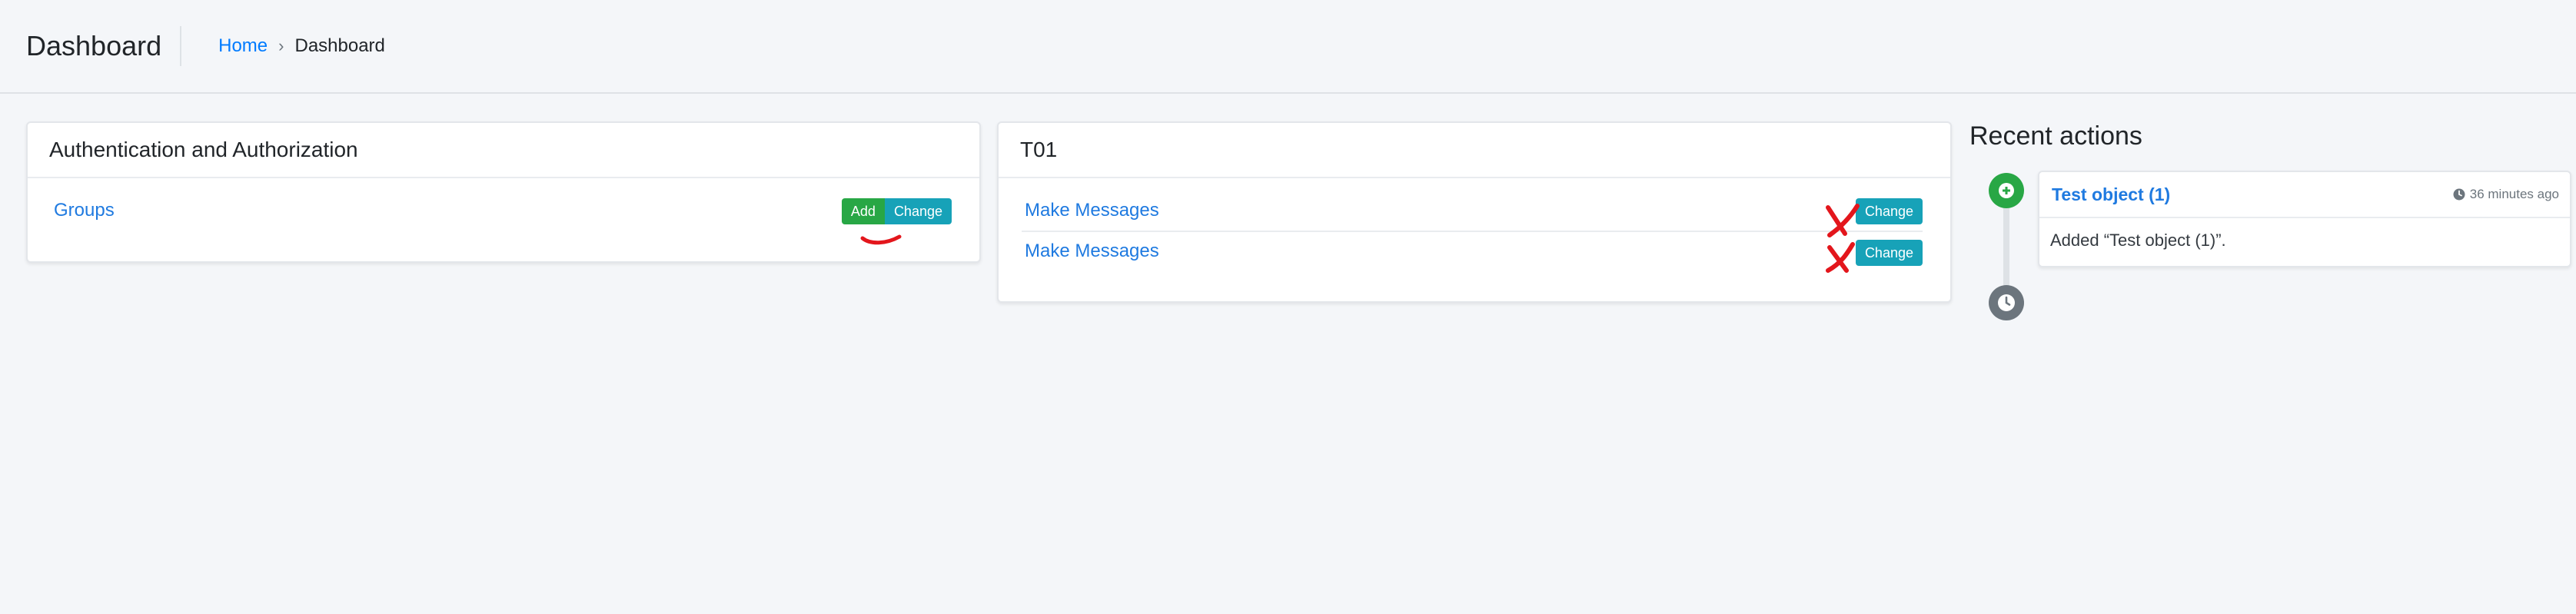 The image size is (2576, 614). I want to click on breadcrumb: Home › Dashboard, so click(301, 46).